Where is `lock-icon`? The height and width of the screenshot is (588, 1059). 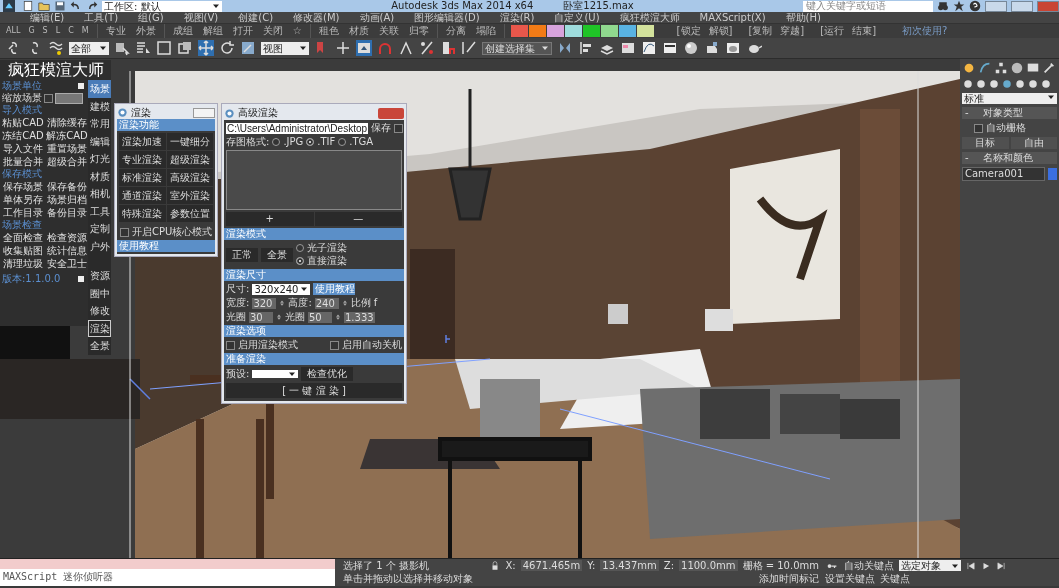 lock-icon is located at coordinates (495, 565).